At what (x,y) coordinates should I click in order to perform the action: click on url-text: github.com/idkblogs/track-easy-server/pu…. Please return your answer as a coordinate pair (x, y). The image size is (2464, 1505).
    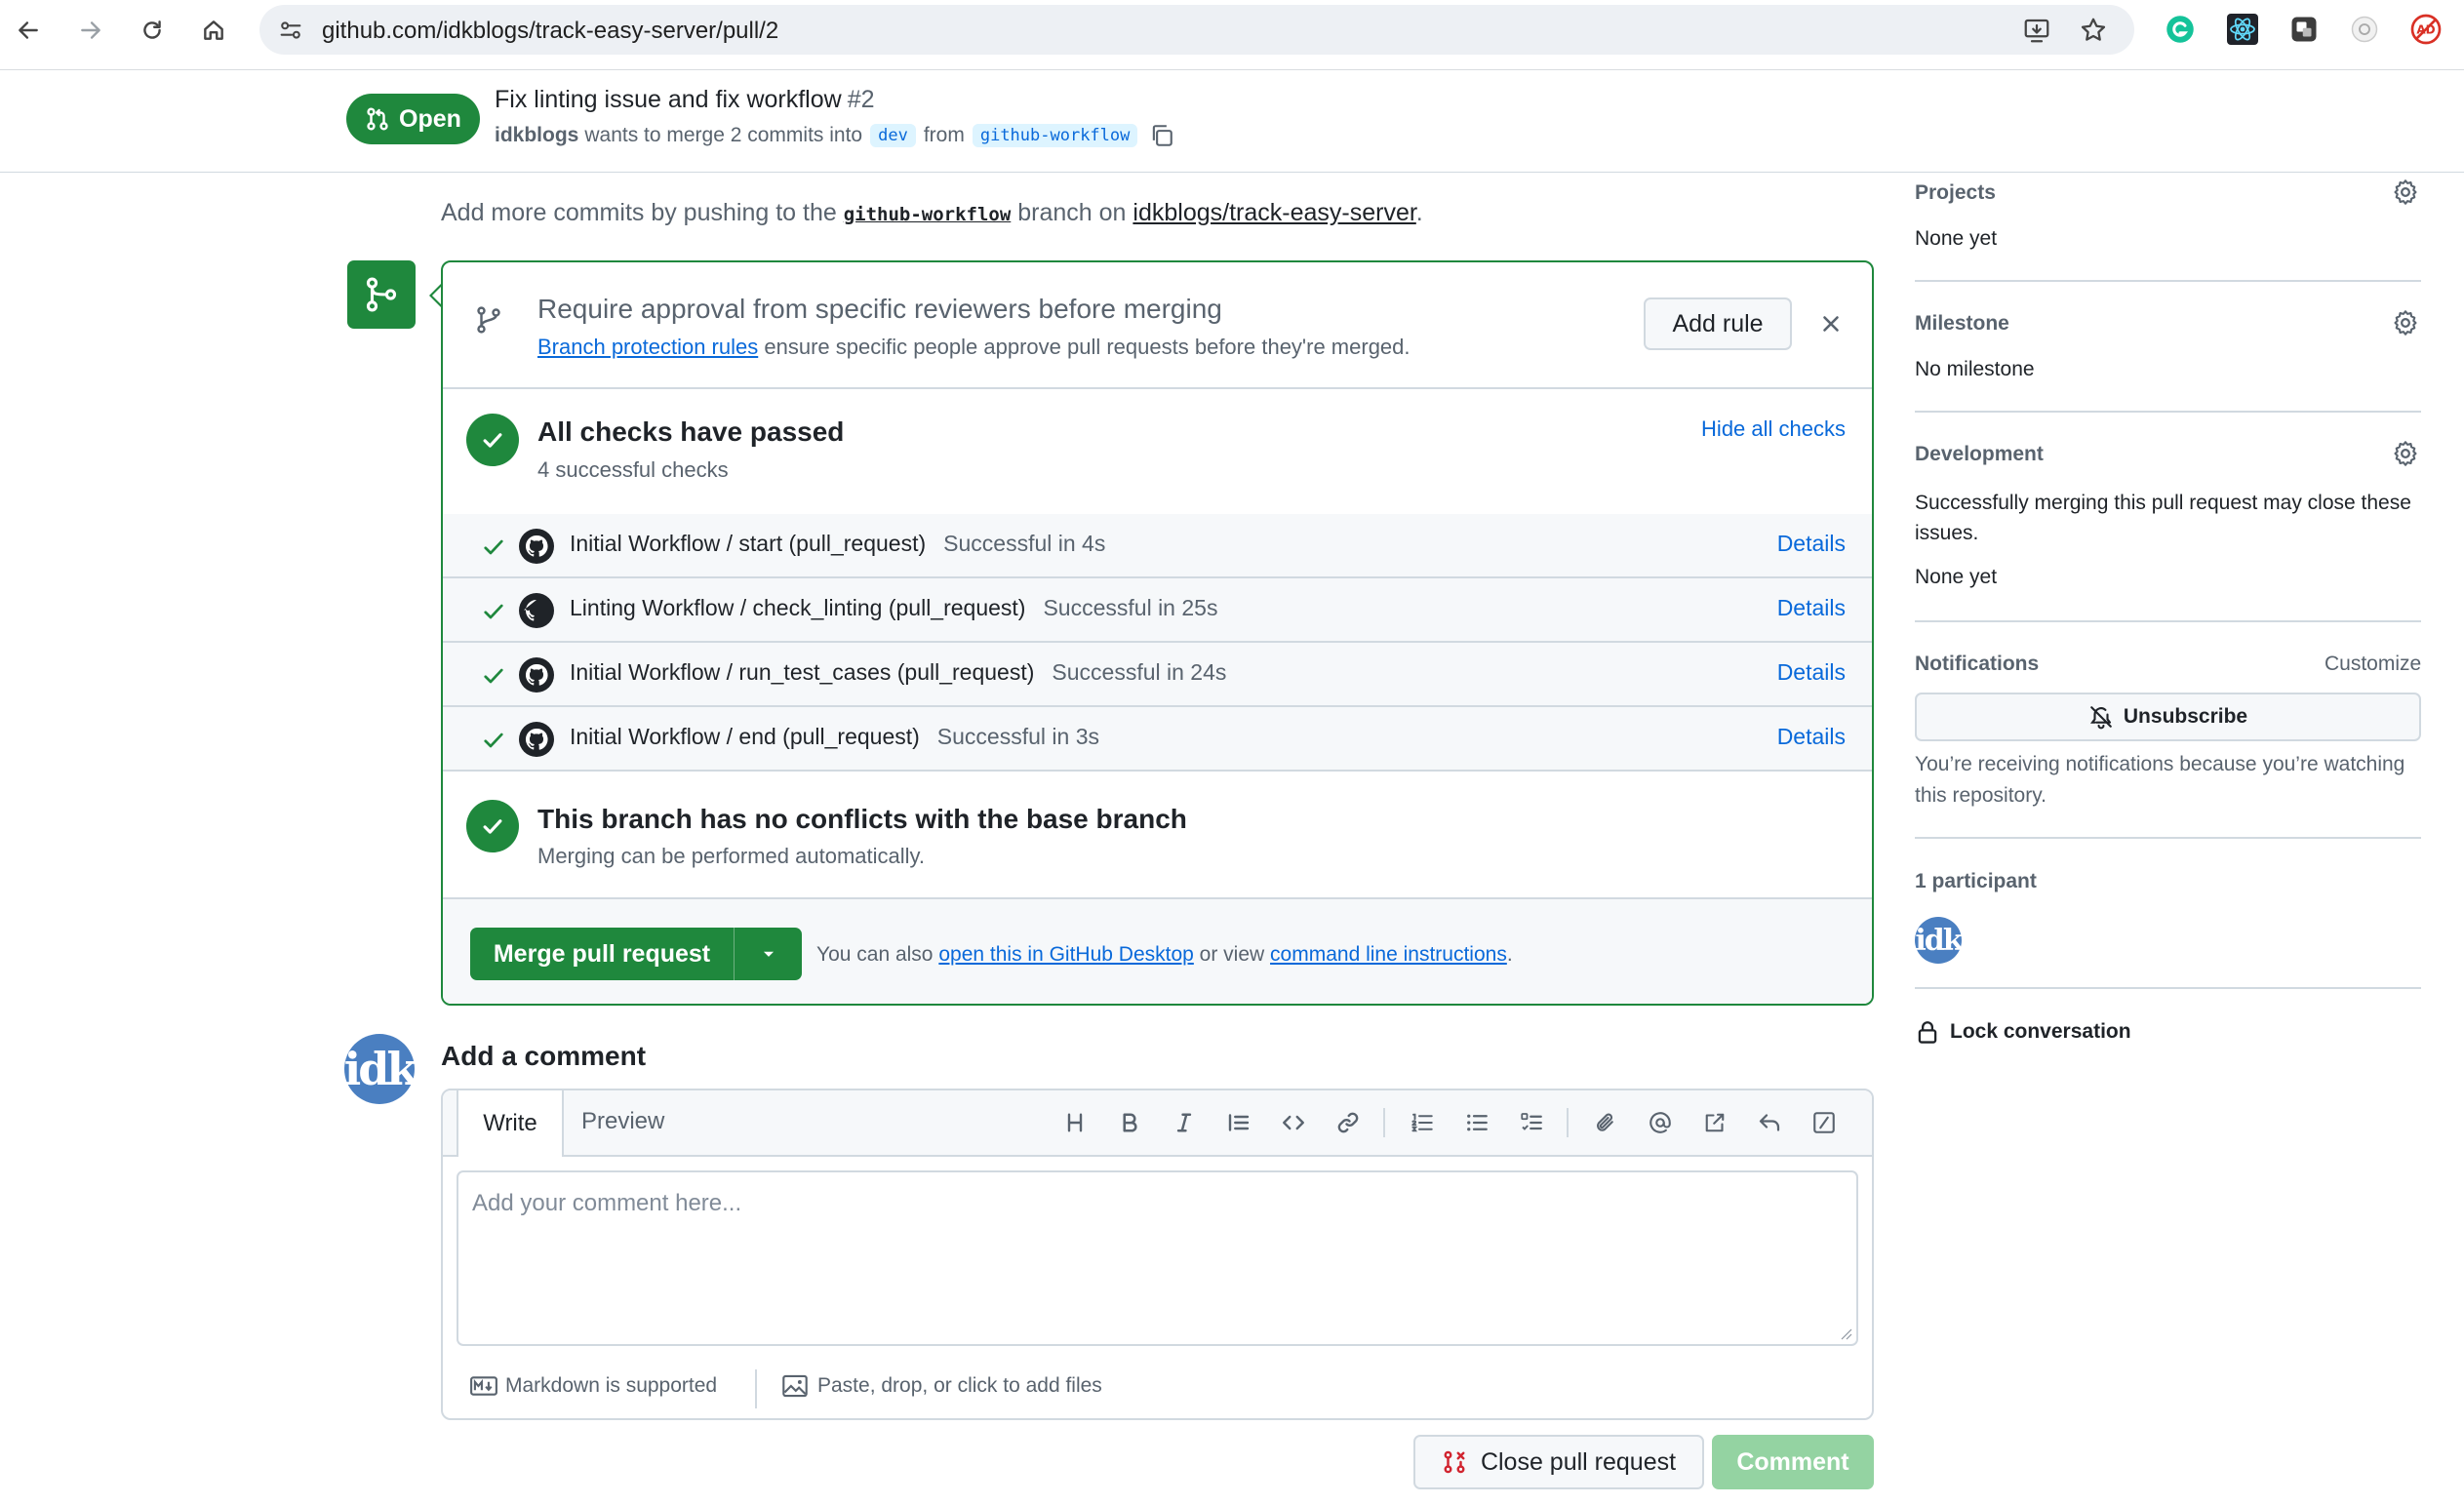
    Looking at the image, I should click on (550, 31).